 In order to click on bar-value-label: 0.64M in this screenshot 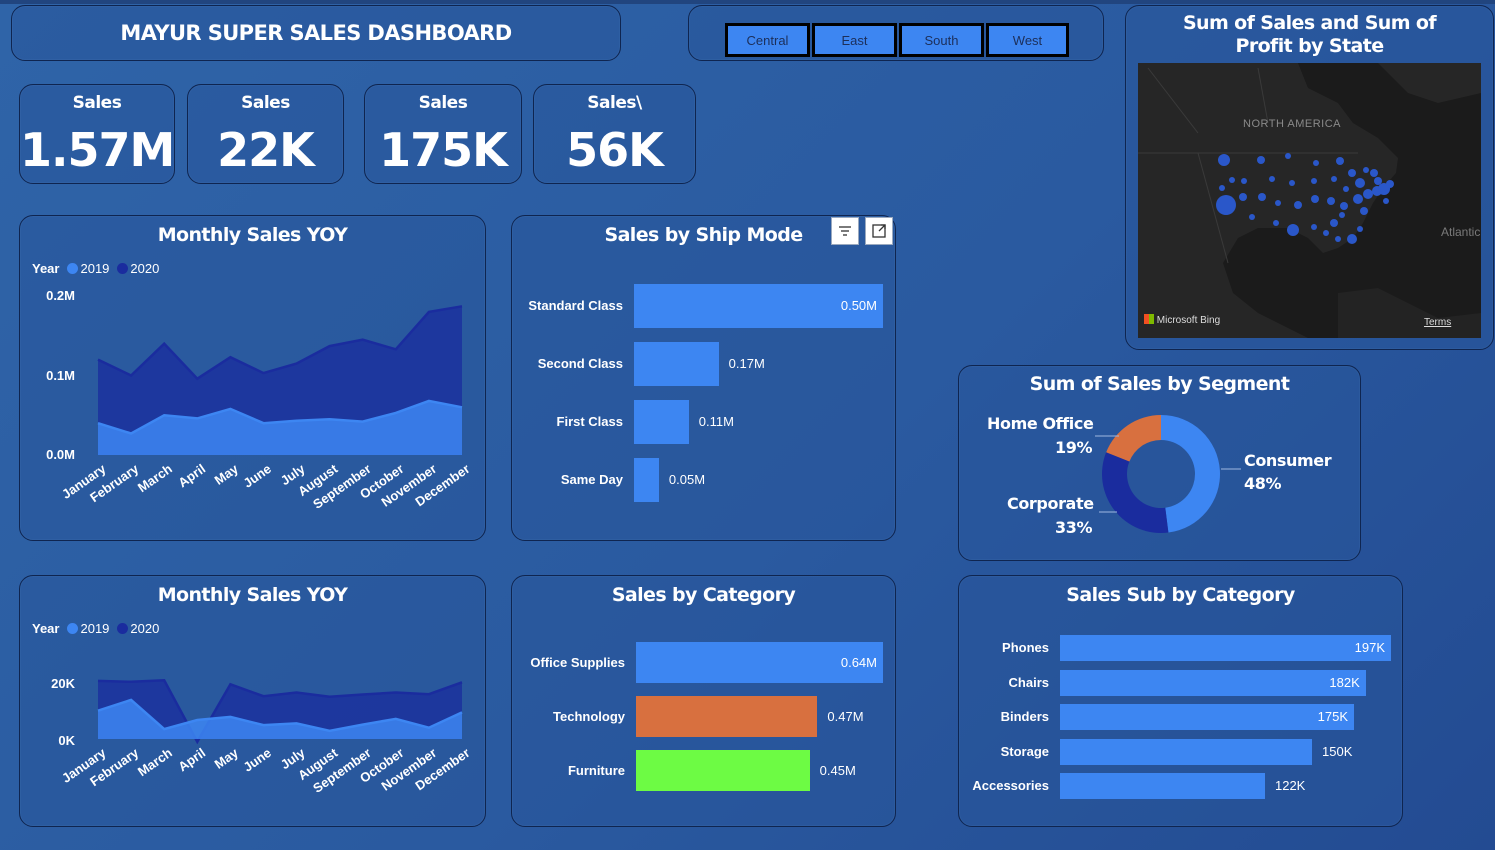, I will do `click(858, 662)`.